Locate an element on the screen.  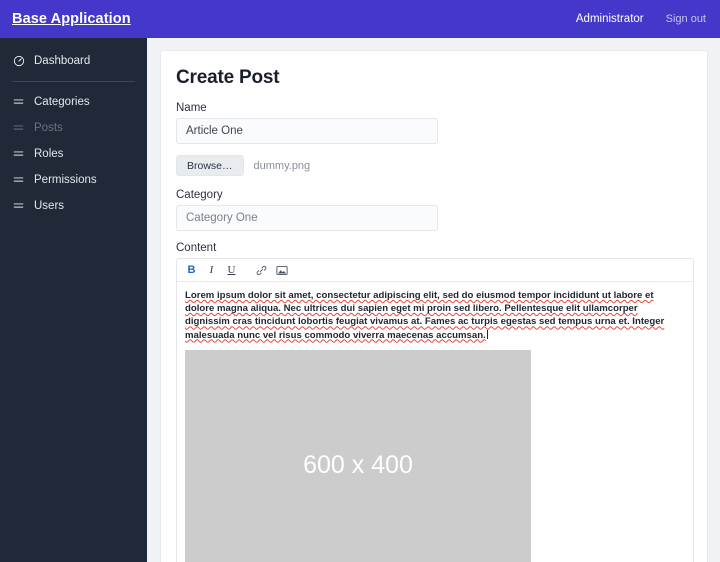
current-user-label: Administrator is located at coordinates (609, 19).